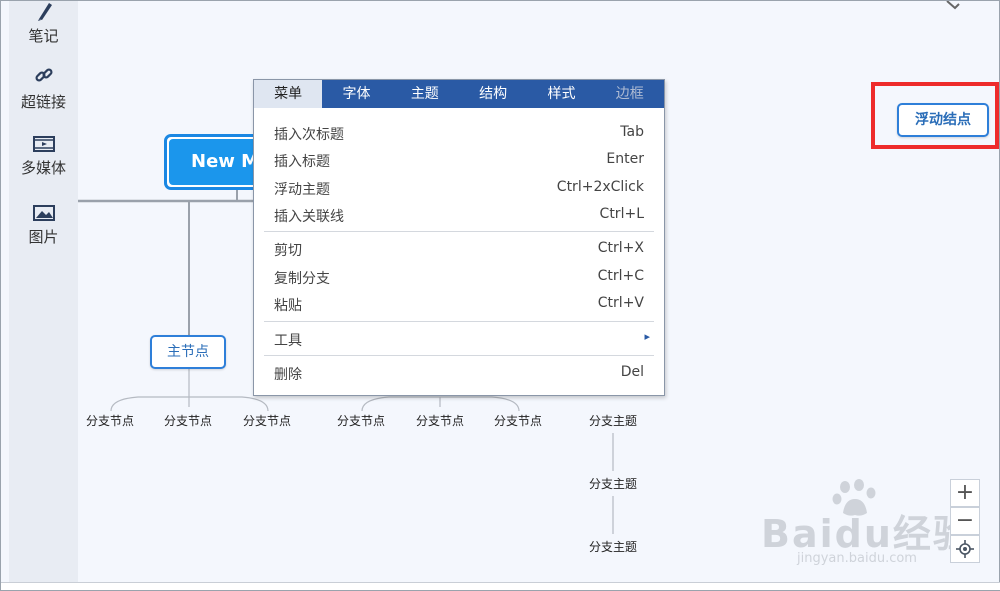 The width and height of the screenshot is (1000, 591). I want to click on locate-button, so click(965, 549).